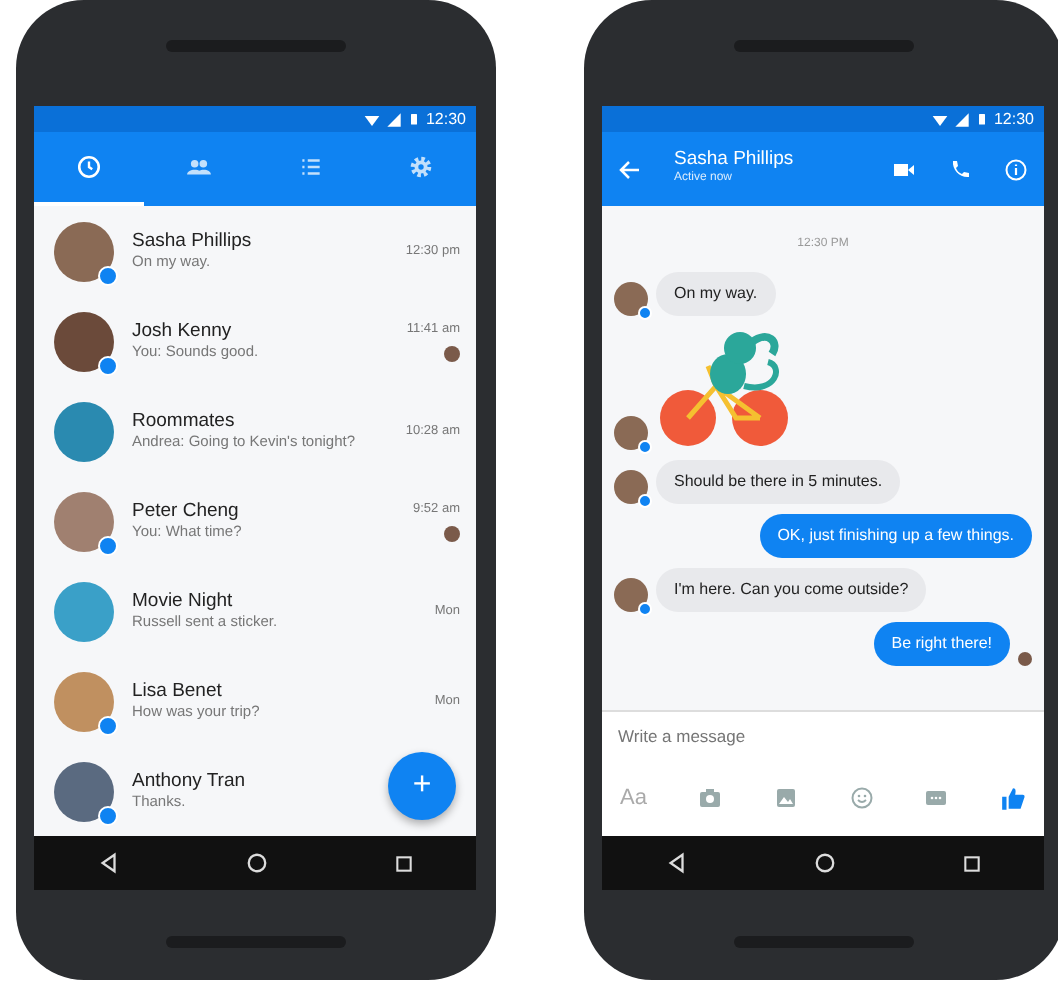  What do you see at coordinates (422, 786) in the screenshot?
I see `compose-button: +` at bounding box center [422, 786].